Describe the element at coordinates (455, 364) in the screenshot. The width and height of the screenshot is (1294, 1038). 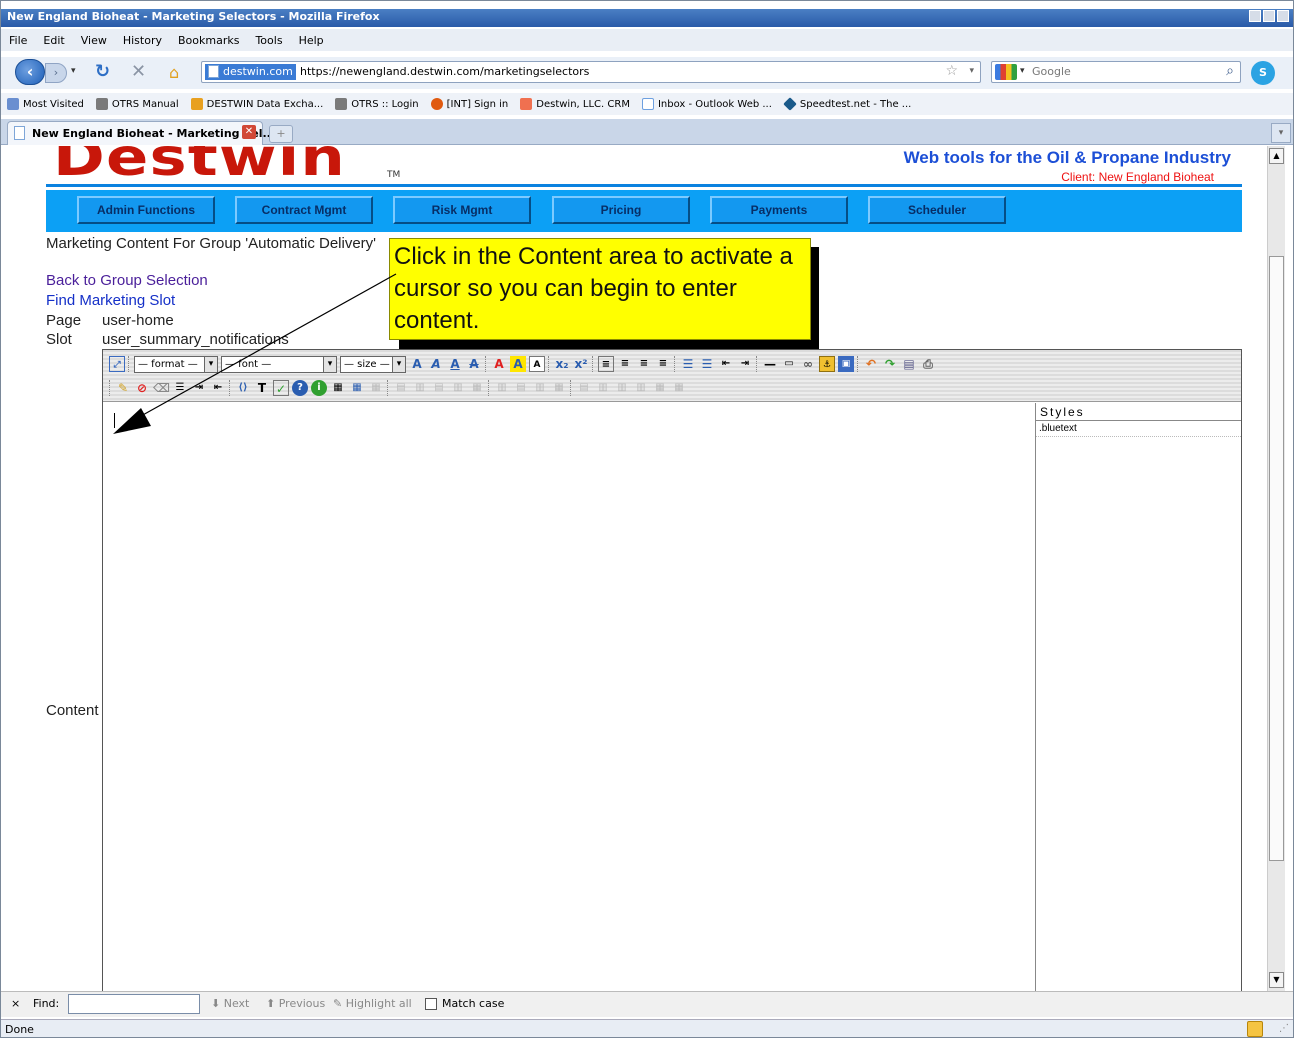
I see `underline-icon: A` at that location.